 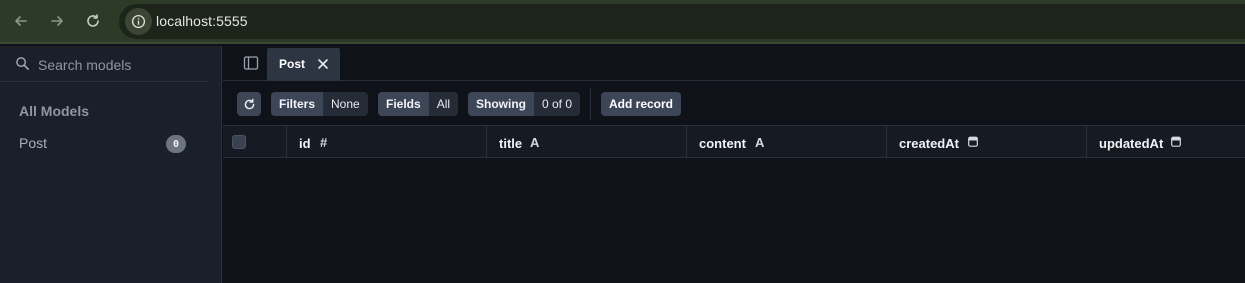 I want to click on column-name: id, so click(x=305, y=143).